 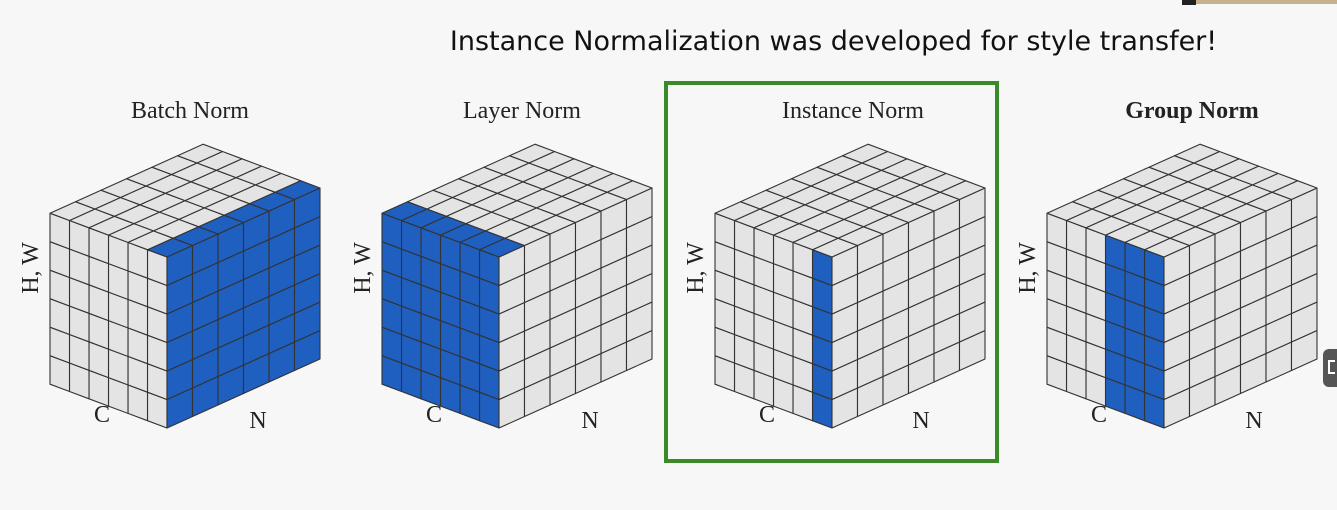 What do you see at coordinates (853, 111) in the screenshot?
I see `panel-title-instance-norm: Instance Norm` at bounding box center [853, 111].